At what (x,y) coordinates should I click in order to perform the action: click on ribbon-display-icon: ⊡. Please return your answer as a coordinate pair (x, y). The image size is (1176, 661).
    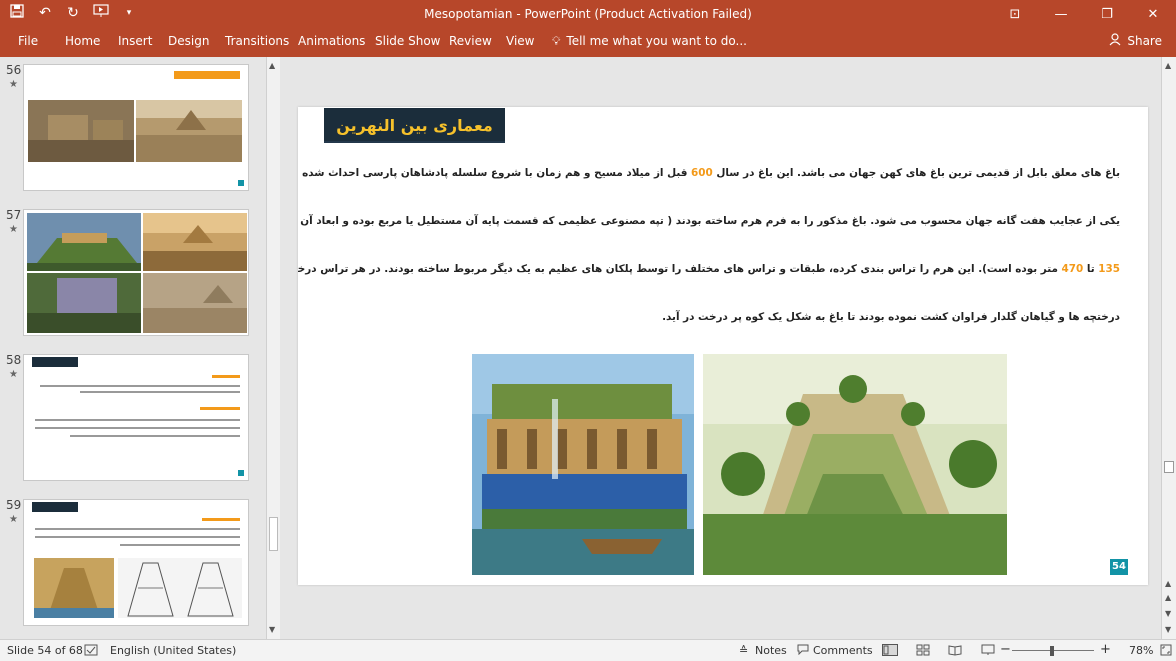
    Looking at the image, I should click on (1015, 15).